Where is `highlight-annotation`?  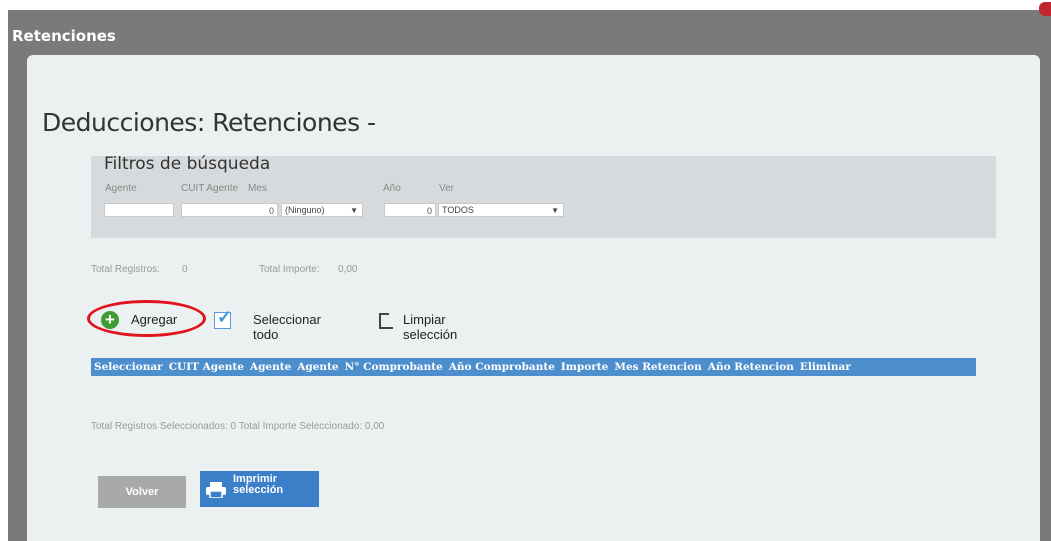 highlight-annotation is located at coordinates (146, 318).